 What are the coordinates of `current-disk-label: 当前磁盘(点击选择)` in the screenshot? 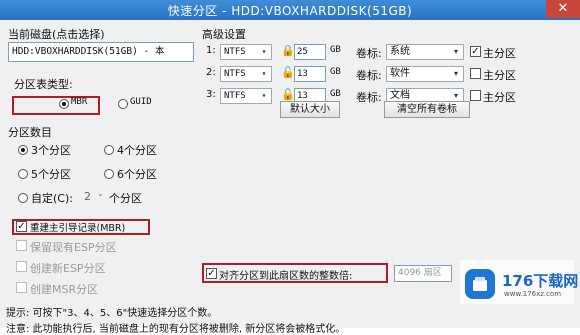 It's located at (56, 34).